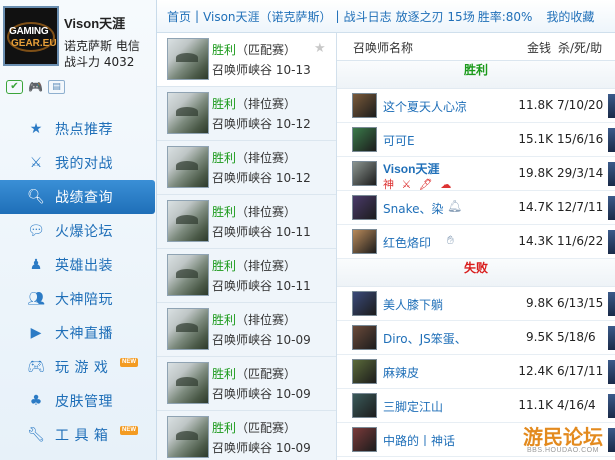 The image size is (615, 460). I want to click on gold-value: 14.7K, so click(535, 207).